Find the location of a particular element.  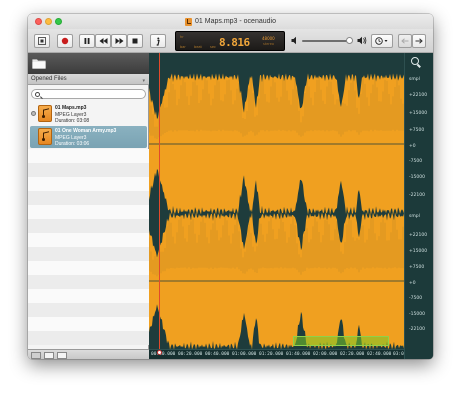

info-button is located at coordinates (158, 41).